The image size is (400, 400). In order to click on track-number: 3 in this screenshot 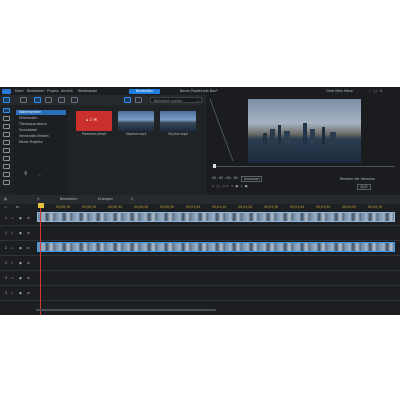, I will do `click(6, 278)`.